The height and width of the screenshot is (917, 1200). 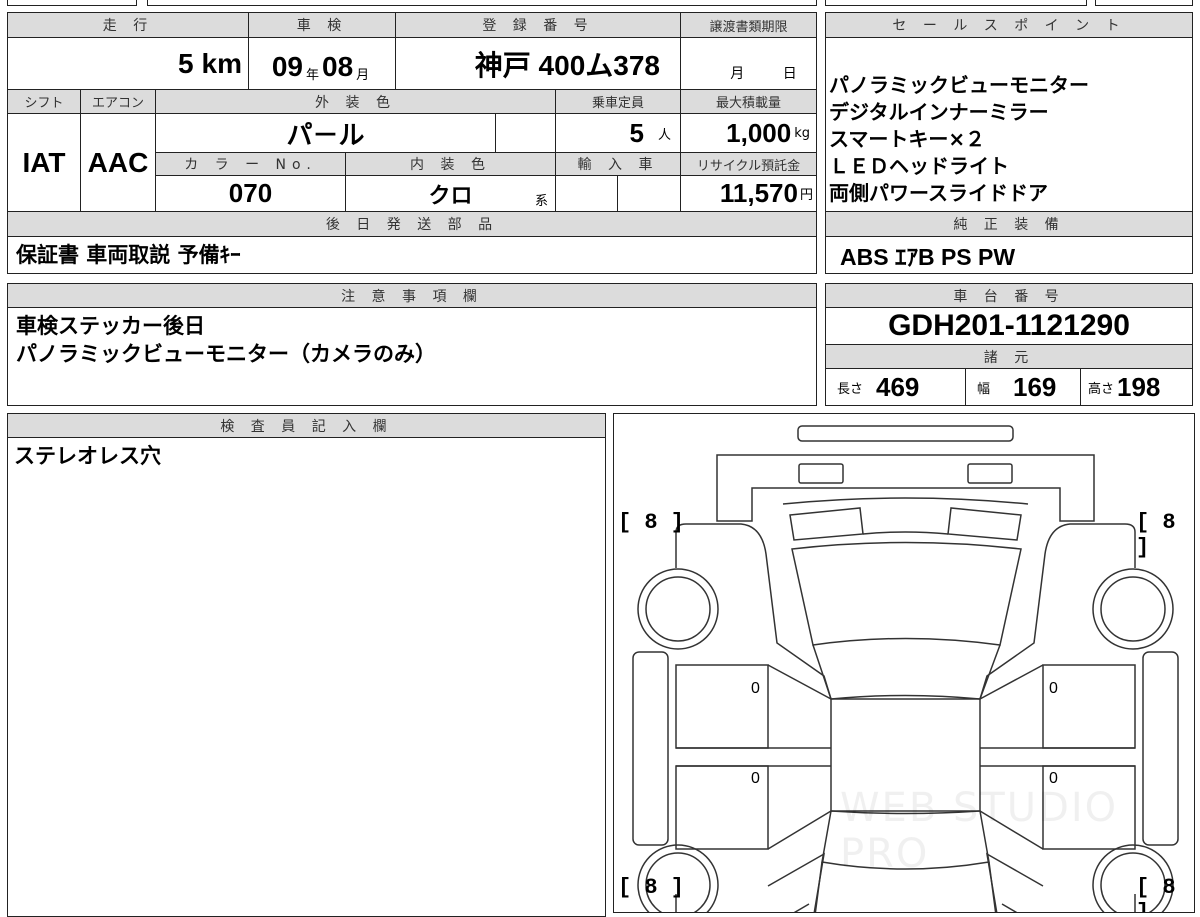 I want to click on capacity-value: 5 人, so click(x=618, y=133).